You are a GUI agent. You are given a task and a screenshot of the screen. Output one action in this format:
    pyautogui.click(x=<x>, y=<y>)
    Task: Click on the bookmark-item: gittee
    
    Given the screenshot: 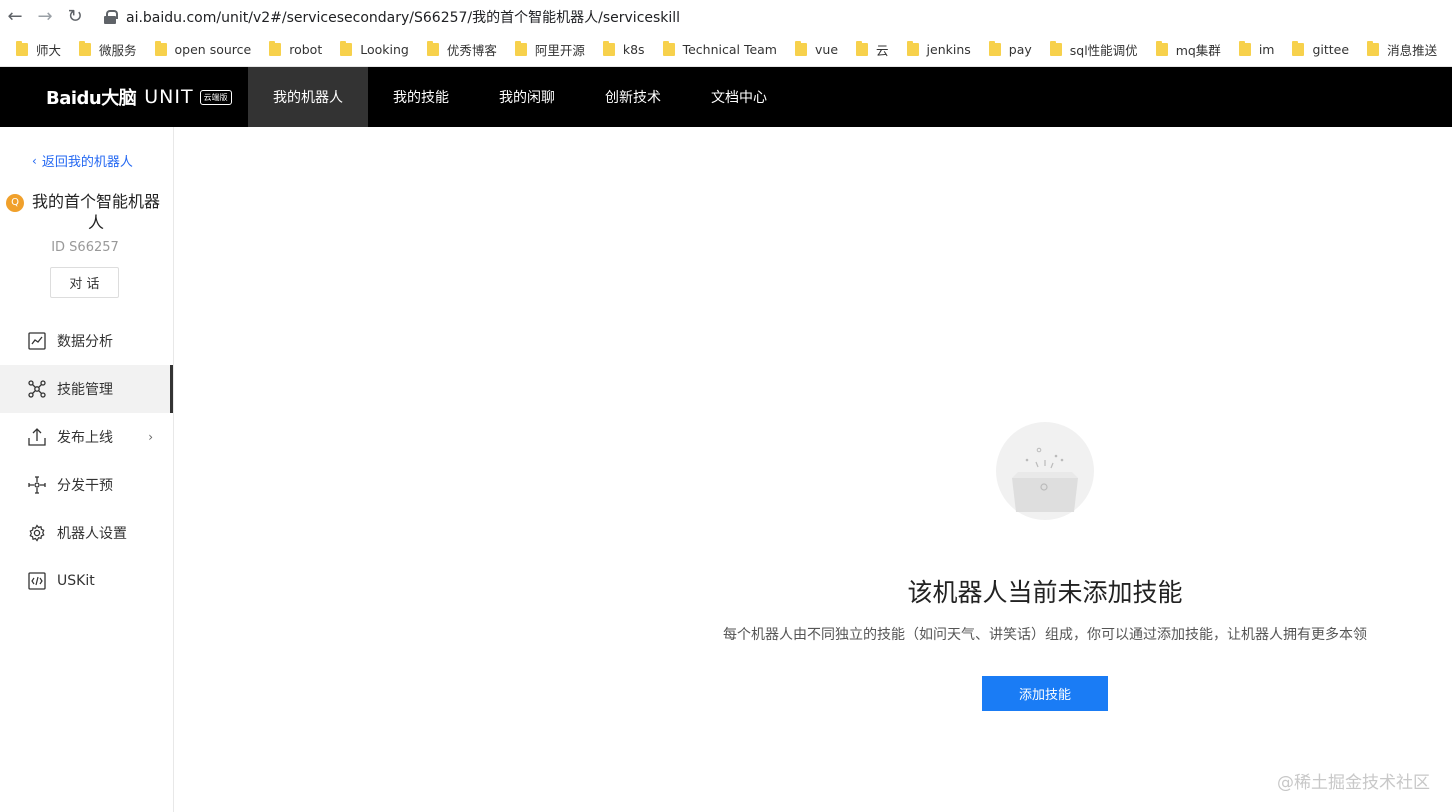 What is the action you would take?
    pyautogui.click(x=1320, y=50)
    